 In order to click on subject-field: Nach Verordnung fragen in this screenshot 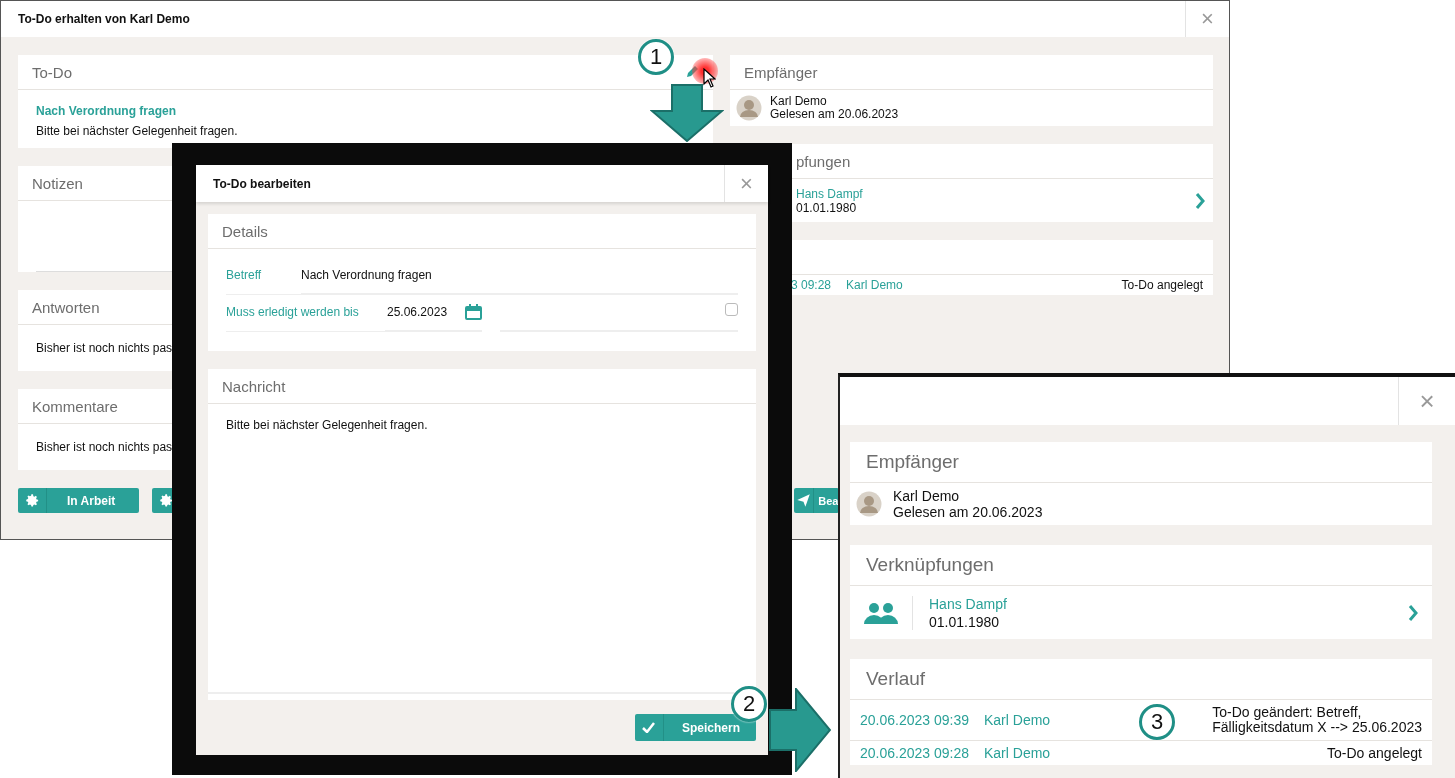, I will do `click(366, 274)`.